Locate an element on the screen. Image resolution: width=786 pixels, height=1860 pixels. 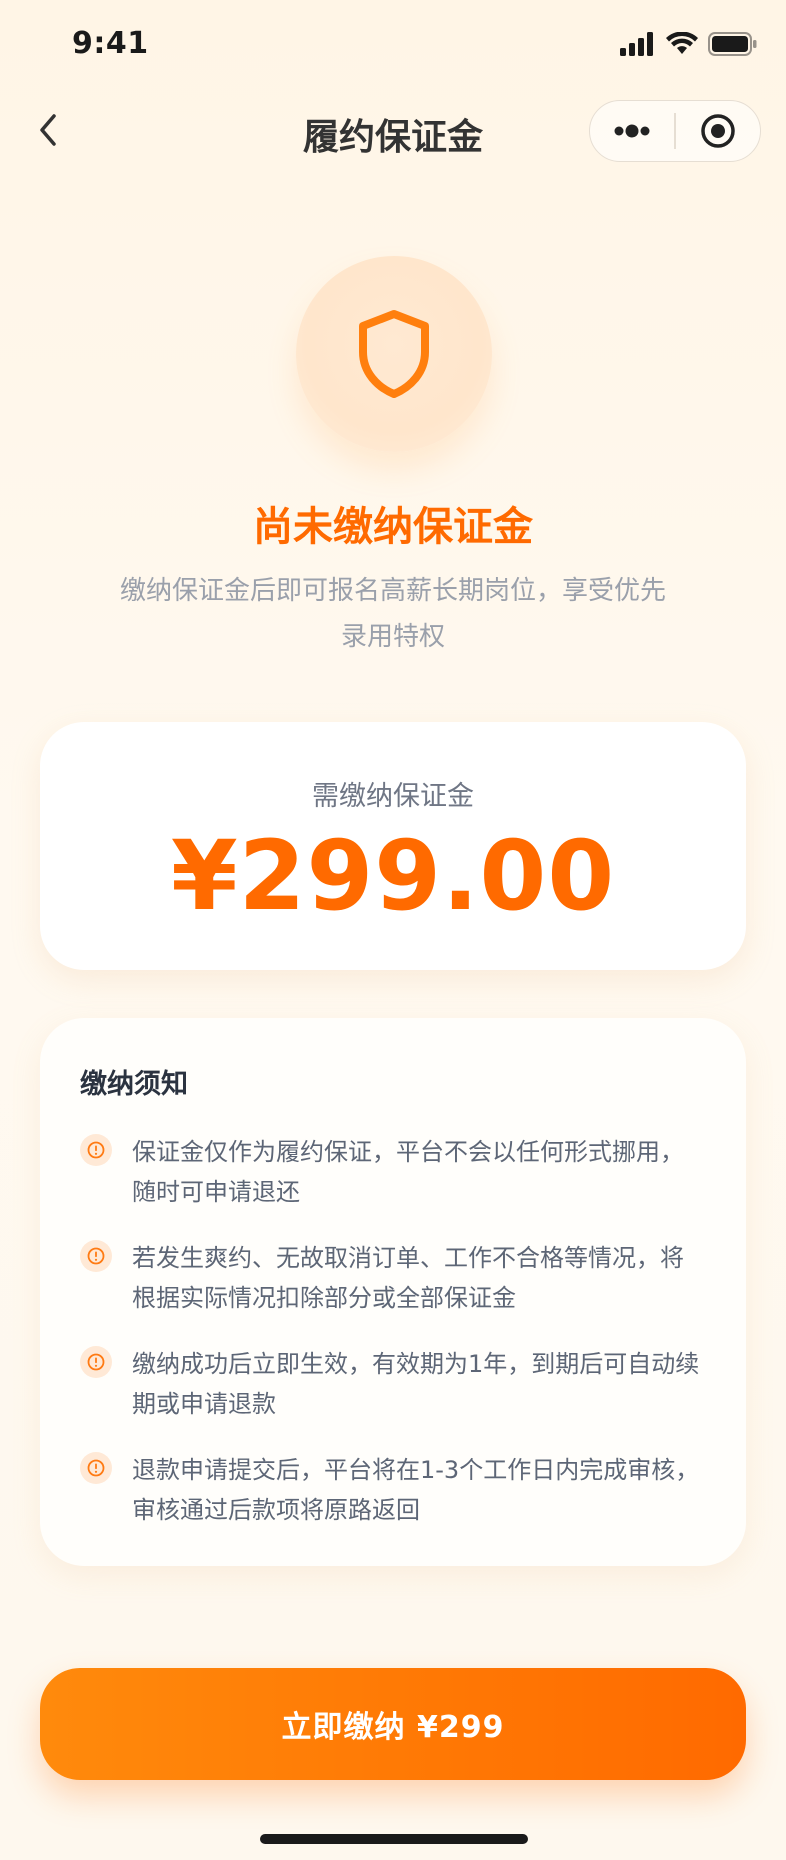
status-title: 尚未缴纳保证金 is located at coordinates (393, 527).